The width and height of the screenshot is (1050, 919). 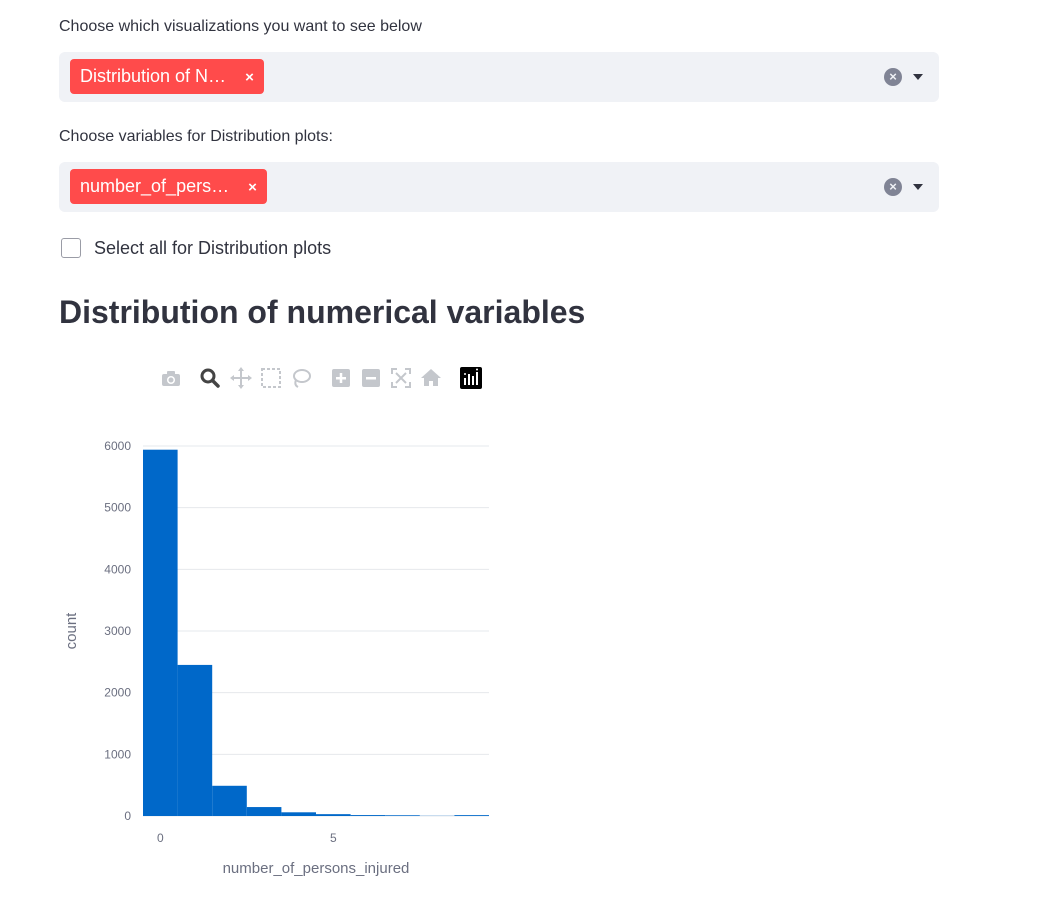 What do you see at coordinates (117, 446) in the screenshot?
I see `y-tick-label: 6000` at bounding box center [117, 446].